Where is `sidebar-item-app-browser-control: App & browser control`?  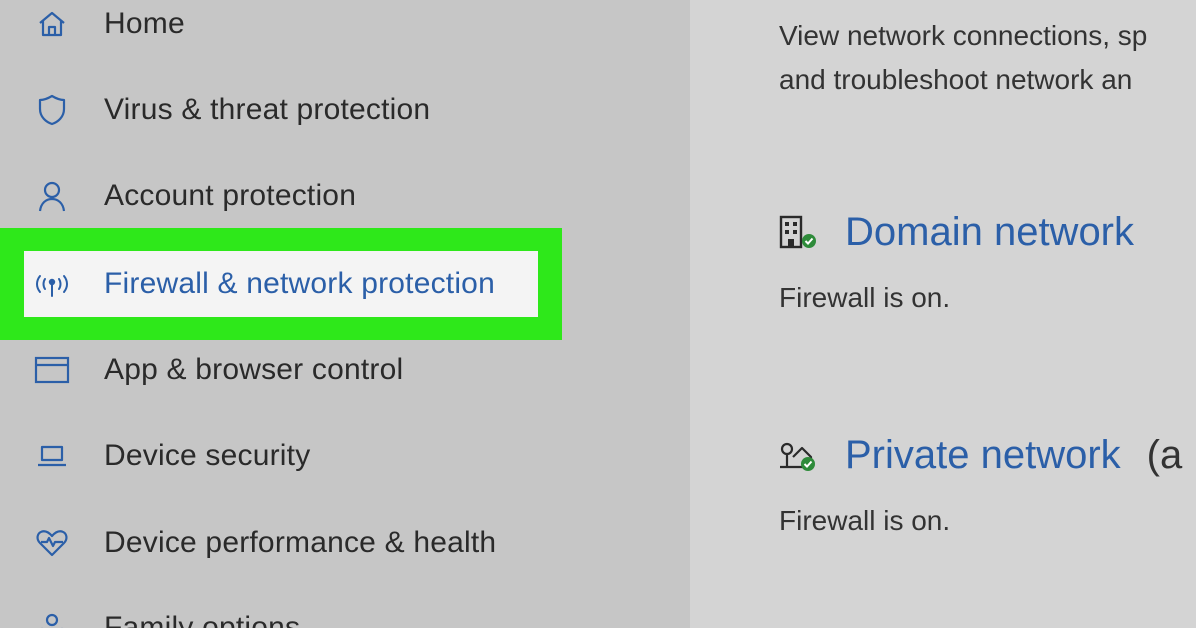 sidebar-item-app-browser-control: App & browser control is located at coordinates (345, 370).